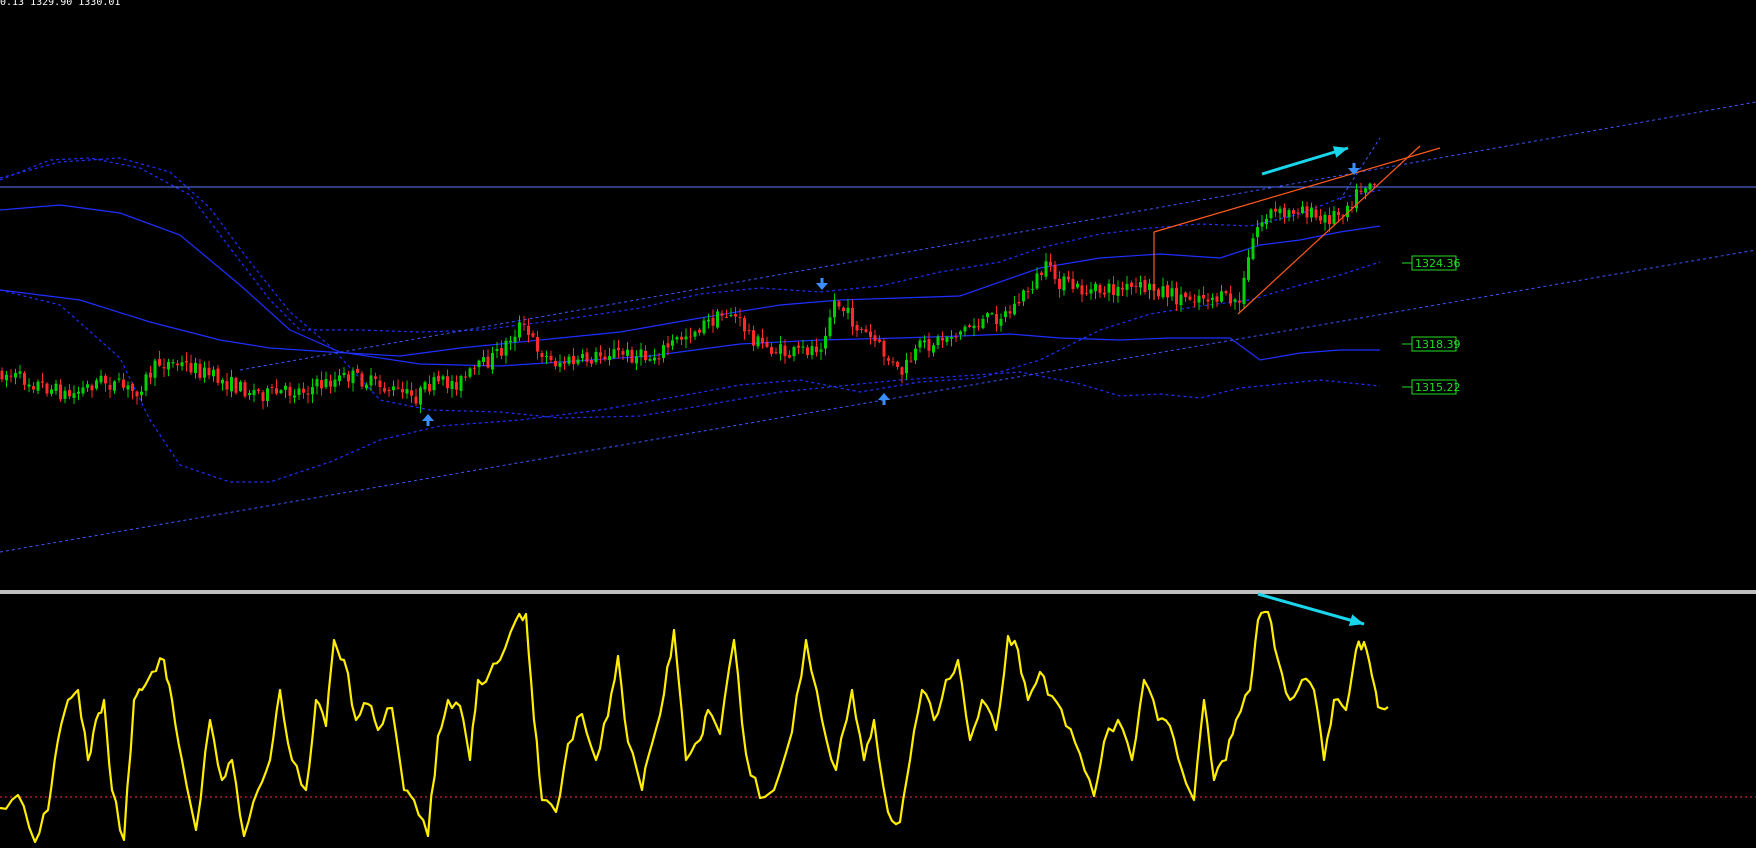 This screenshot has width=1756, height=848. Describe the element at coordinates (428, 417) in the screenshot. I see `arrow-head` at that location.